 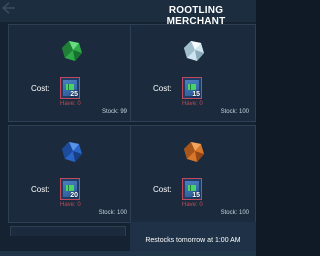 What do you see at coordinates (9, 8) in the screenshot?
I see `back-icon` at bounding box center [9, 8].